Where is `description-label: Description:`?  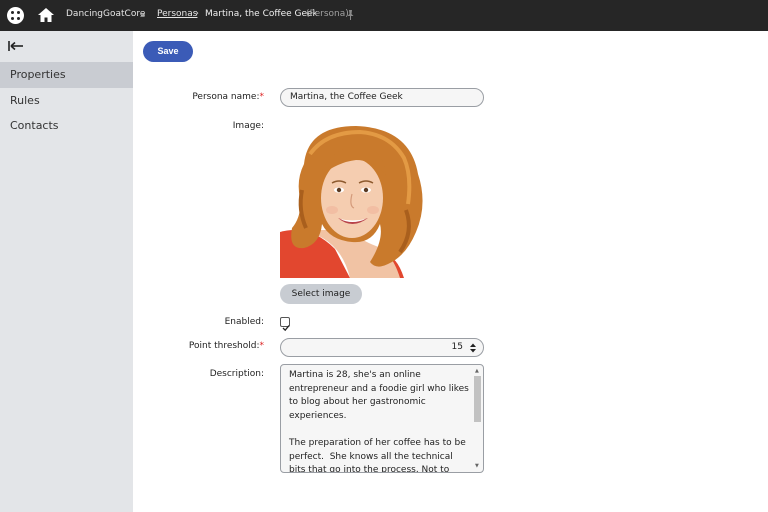
description-label: Description: is located at coordinates (236, 374).